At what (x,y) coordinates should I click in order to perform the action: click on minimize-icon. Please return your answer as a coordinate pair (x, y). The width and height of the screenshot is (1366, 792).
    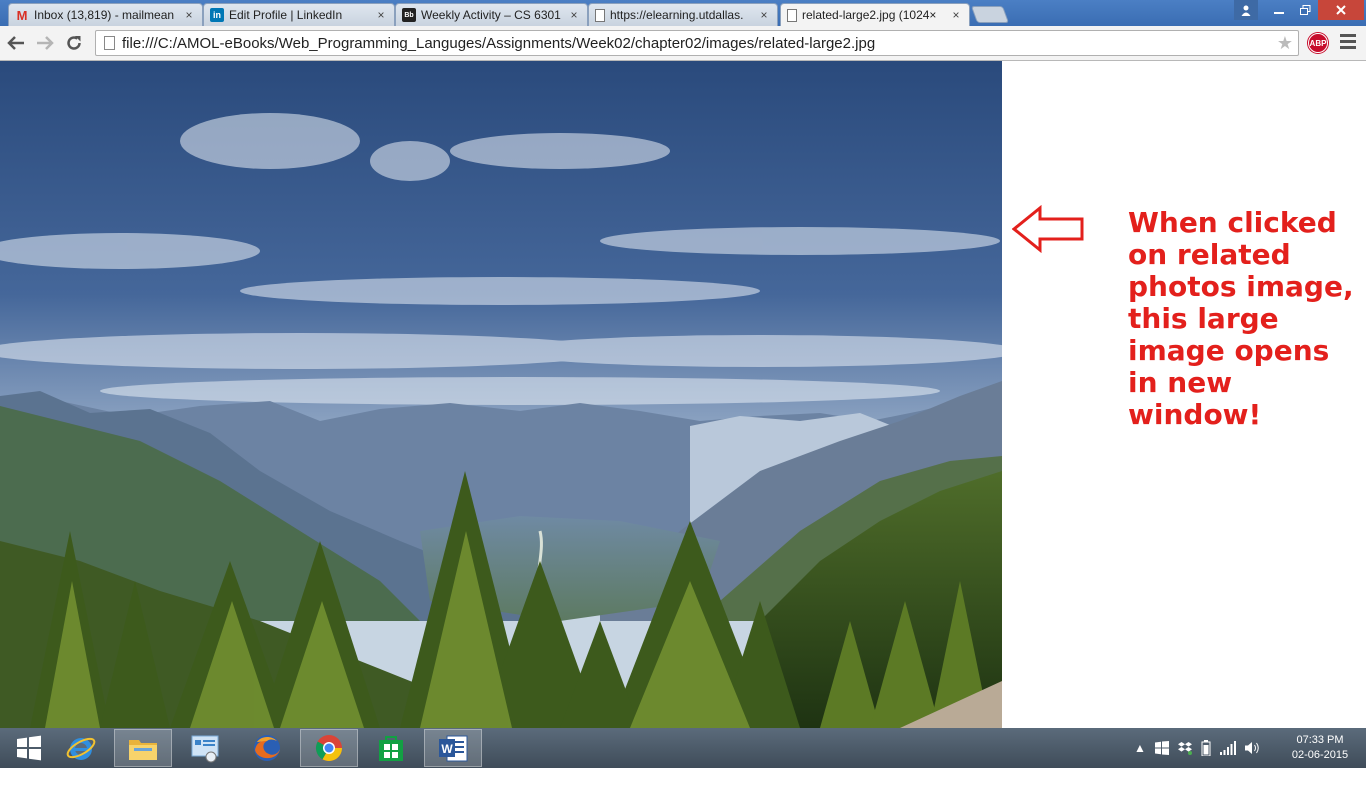
    Looking at the image, I should click on (1279, 10).